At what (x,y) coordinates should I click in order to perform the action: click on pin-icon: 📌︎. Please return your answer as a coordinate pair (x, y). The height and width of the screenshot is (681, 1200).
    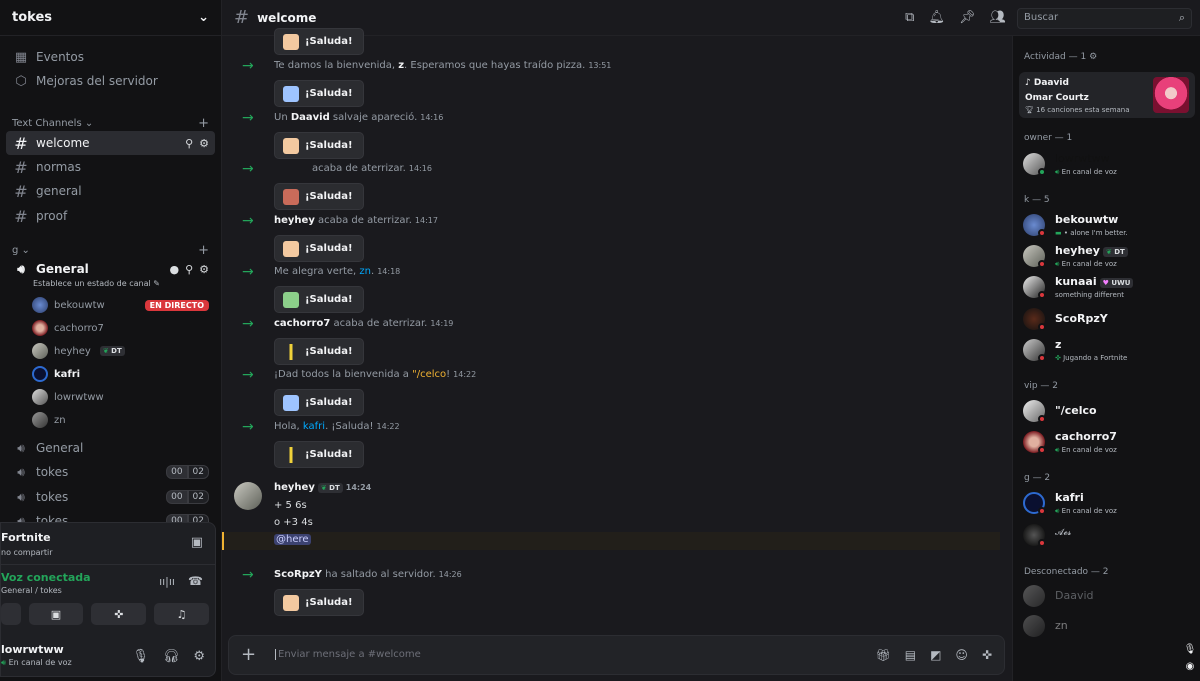
    Looking at the image, I should click on (967, 17).